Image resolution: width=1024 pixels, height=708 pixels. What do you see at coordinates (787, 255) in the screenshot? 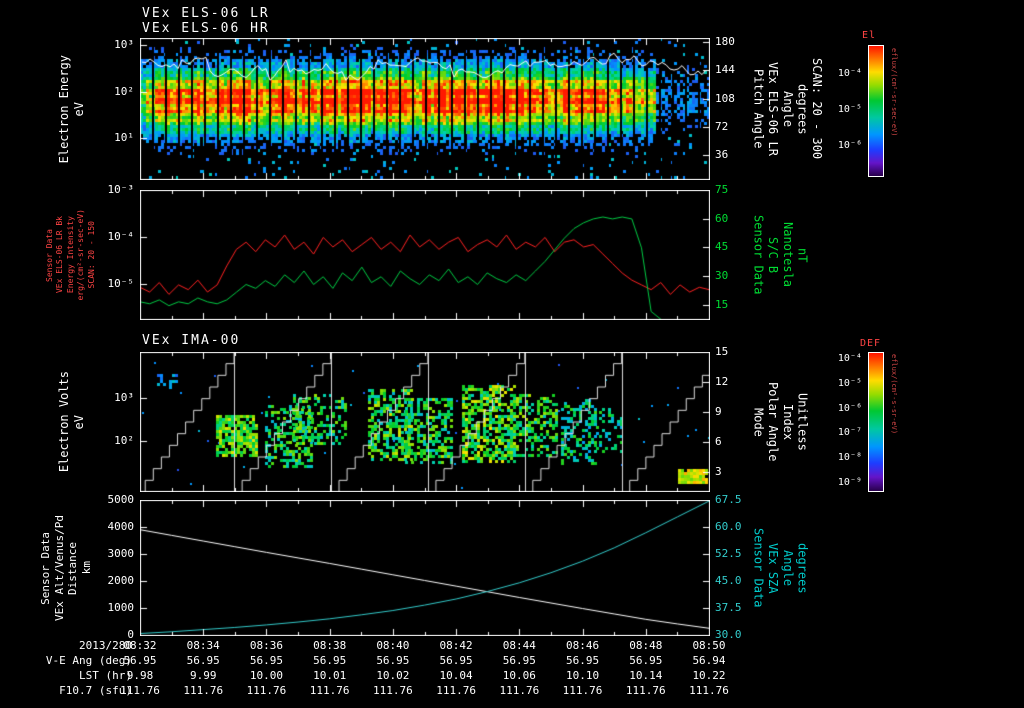
I see `panel2-right-label-line: Nanotesla` at bounding box center [787, 255].